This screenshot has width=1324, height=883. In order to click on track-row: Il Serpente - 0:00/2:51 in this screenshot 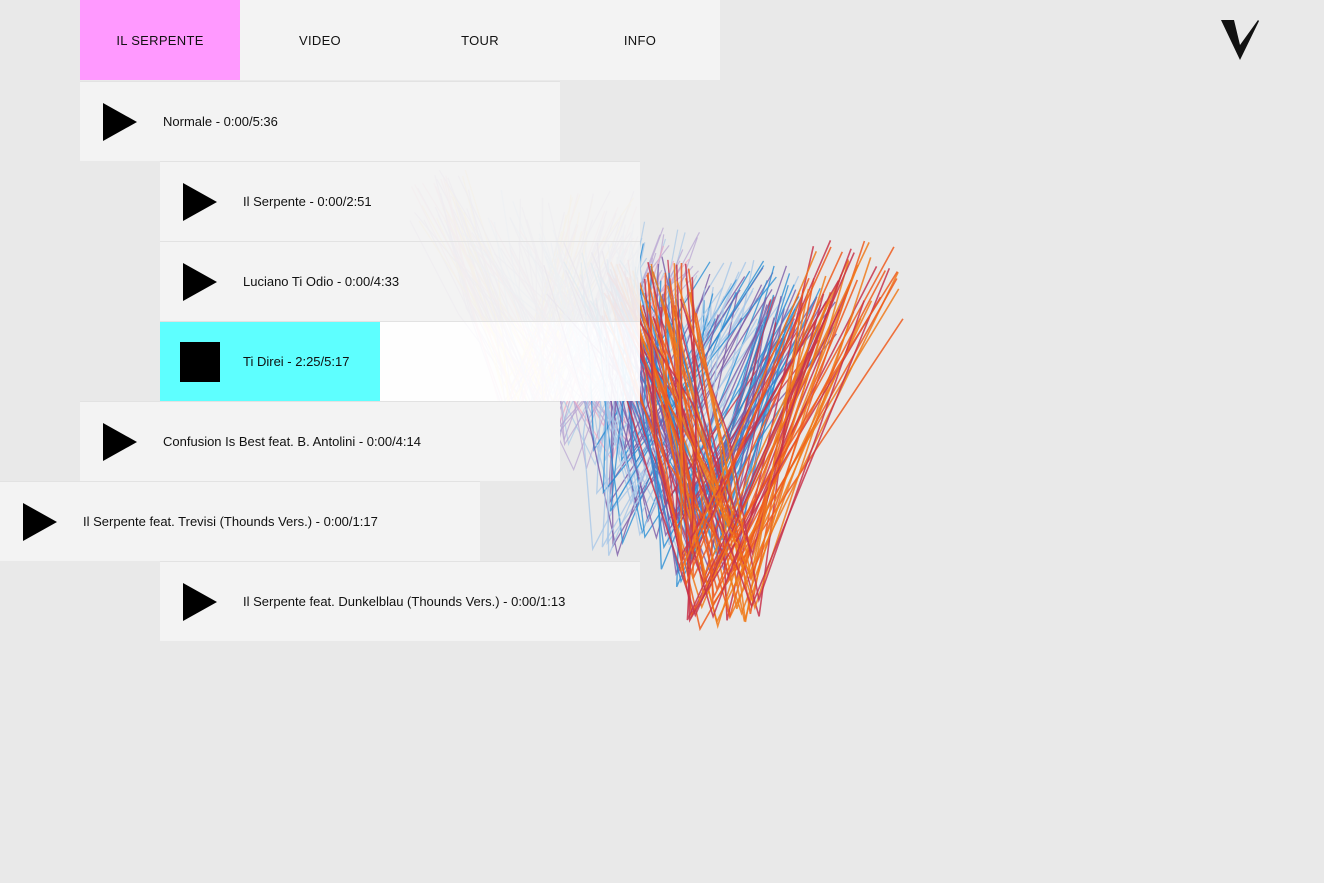, I will do `click(400, 201)`.